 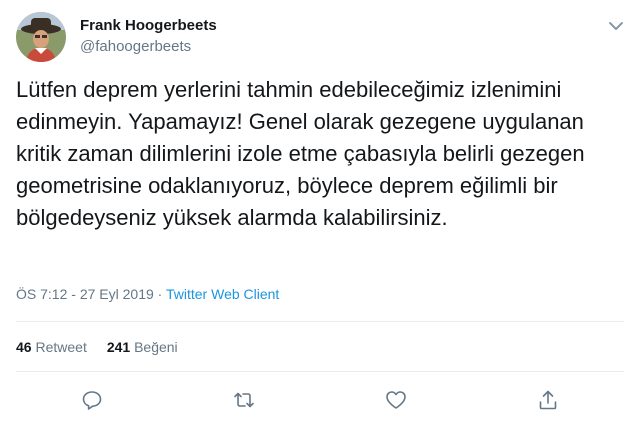 What do you see at coordinates (148, 47) in the screenshot?
I see `user-handle: @fahoogerbeets` at bounding box center [148, 47].